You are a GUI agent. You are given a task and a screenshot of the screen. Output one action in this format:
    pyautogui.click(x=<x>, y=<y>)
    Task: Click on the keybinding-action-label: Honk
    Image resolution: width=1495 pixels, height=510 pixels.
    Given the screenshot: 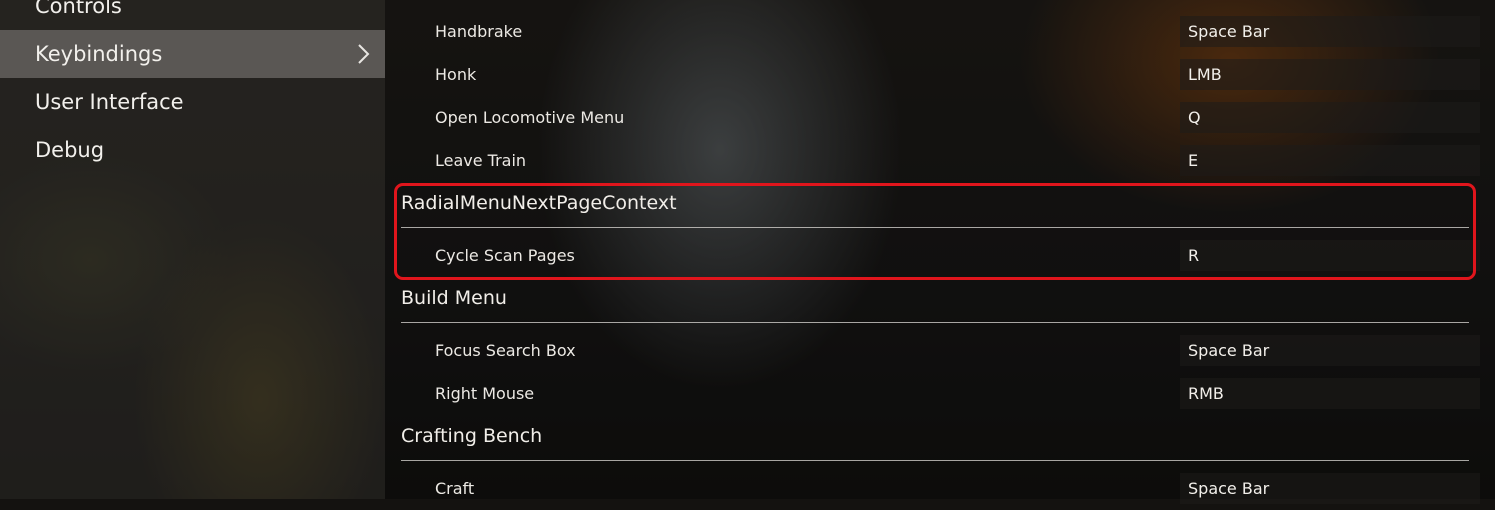 What is the action you would take?
    pyautogui.click(x=456, y=74)
    